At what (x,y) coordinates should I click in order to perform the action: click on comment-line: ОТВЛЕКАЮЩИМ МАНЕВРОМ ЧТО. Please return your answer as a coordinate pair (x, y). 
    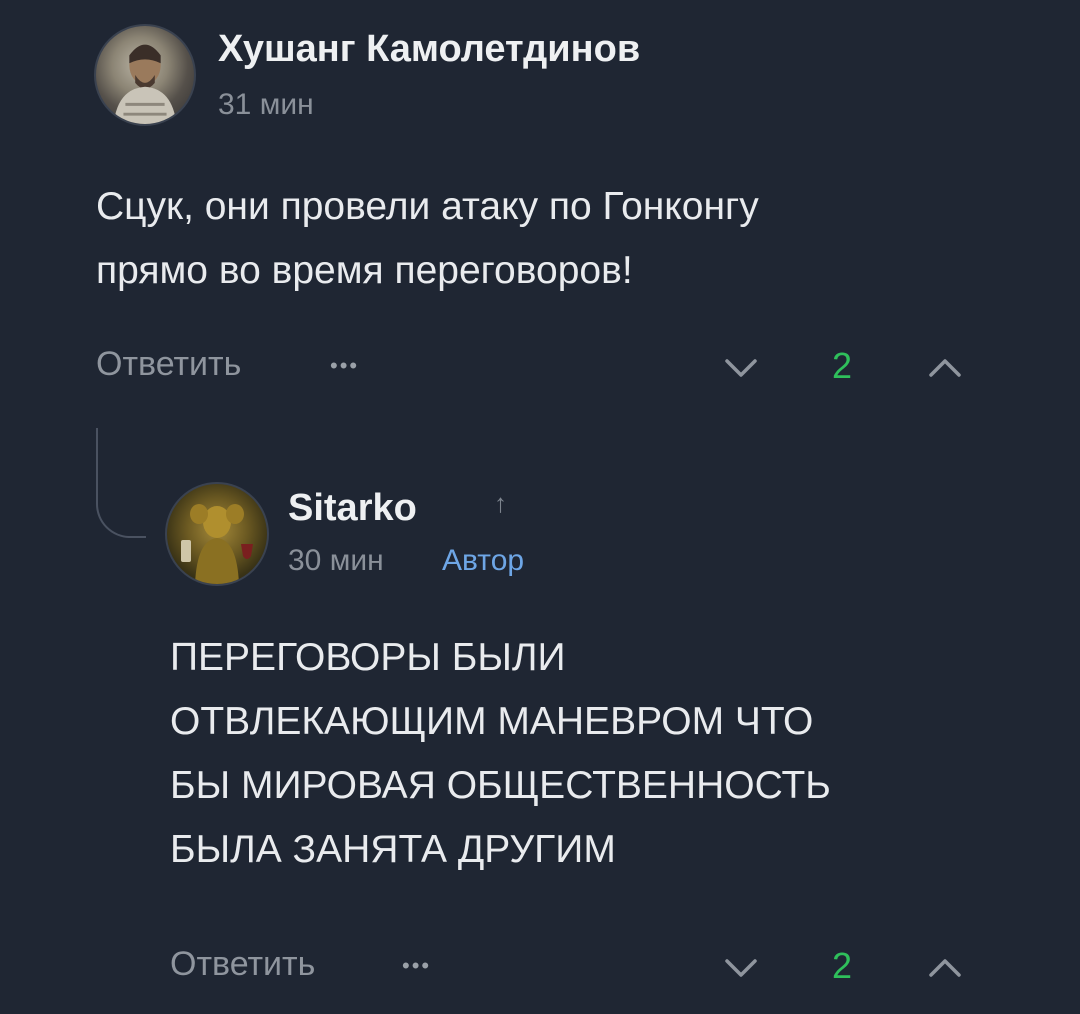
    Looking at the image, I should click on (492, 721).